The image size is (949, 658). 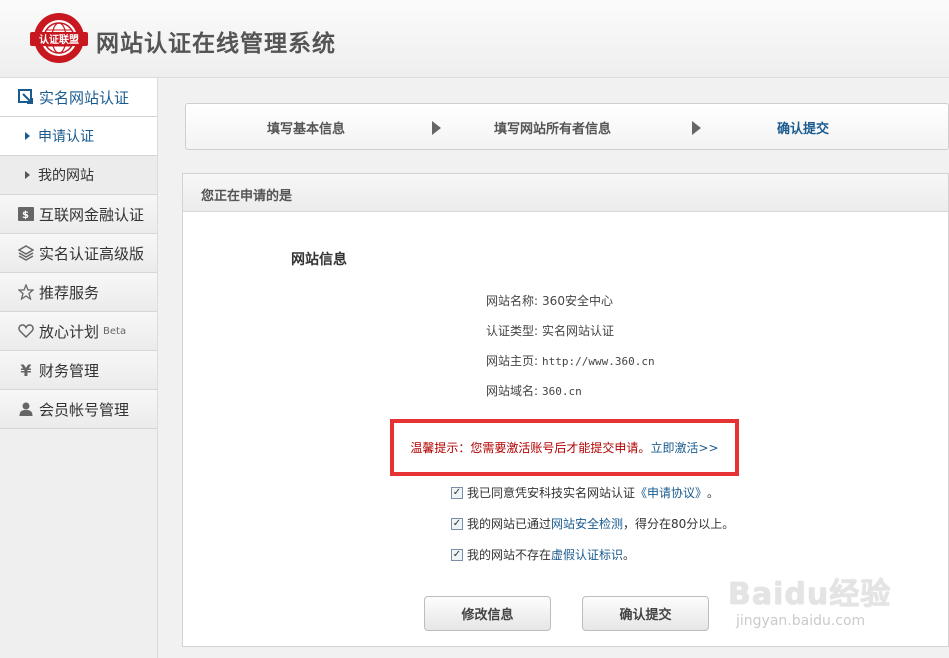 I want to click on field-label: 认证类型:, so click(x=512, y=331).